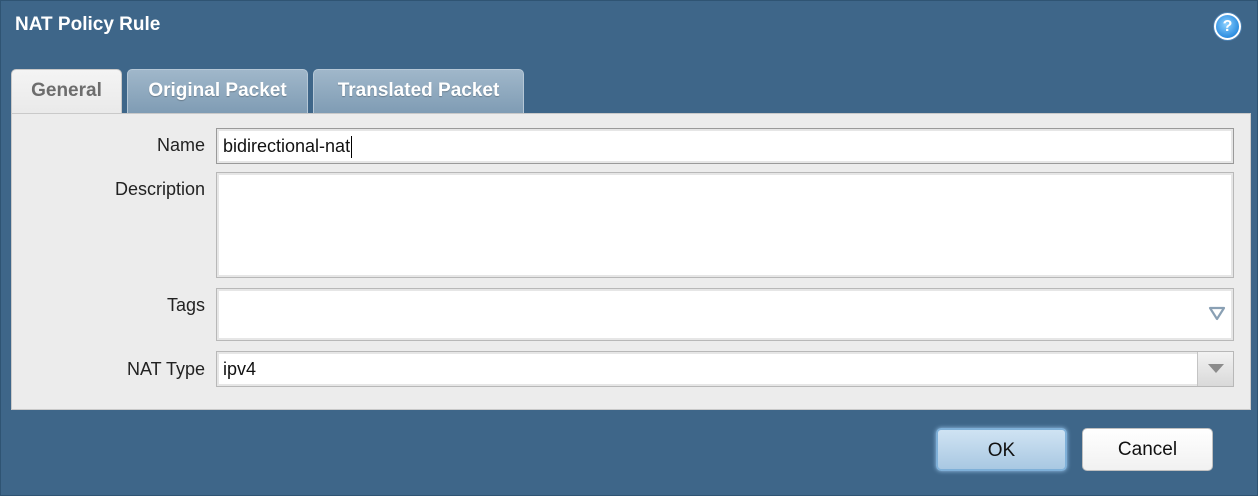 This screenshot has width=1258, height=496. I want to click on triangle-down-icon, so click(1217, 313).